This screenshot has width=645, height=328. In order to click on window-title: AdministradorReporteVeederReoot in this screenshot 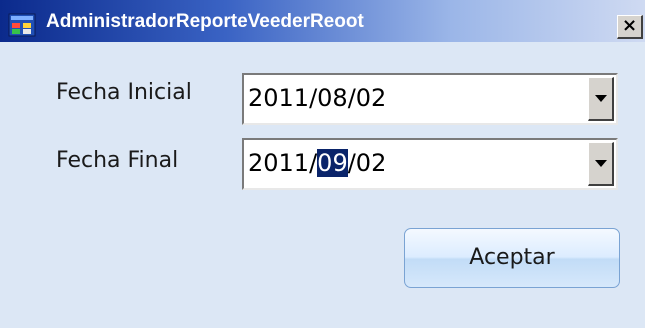, I will do `click(205, 21)`.